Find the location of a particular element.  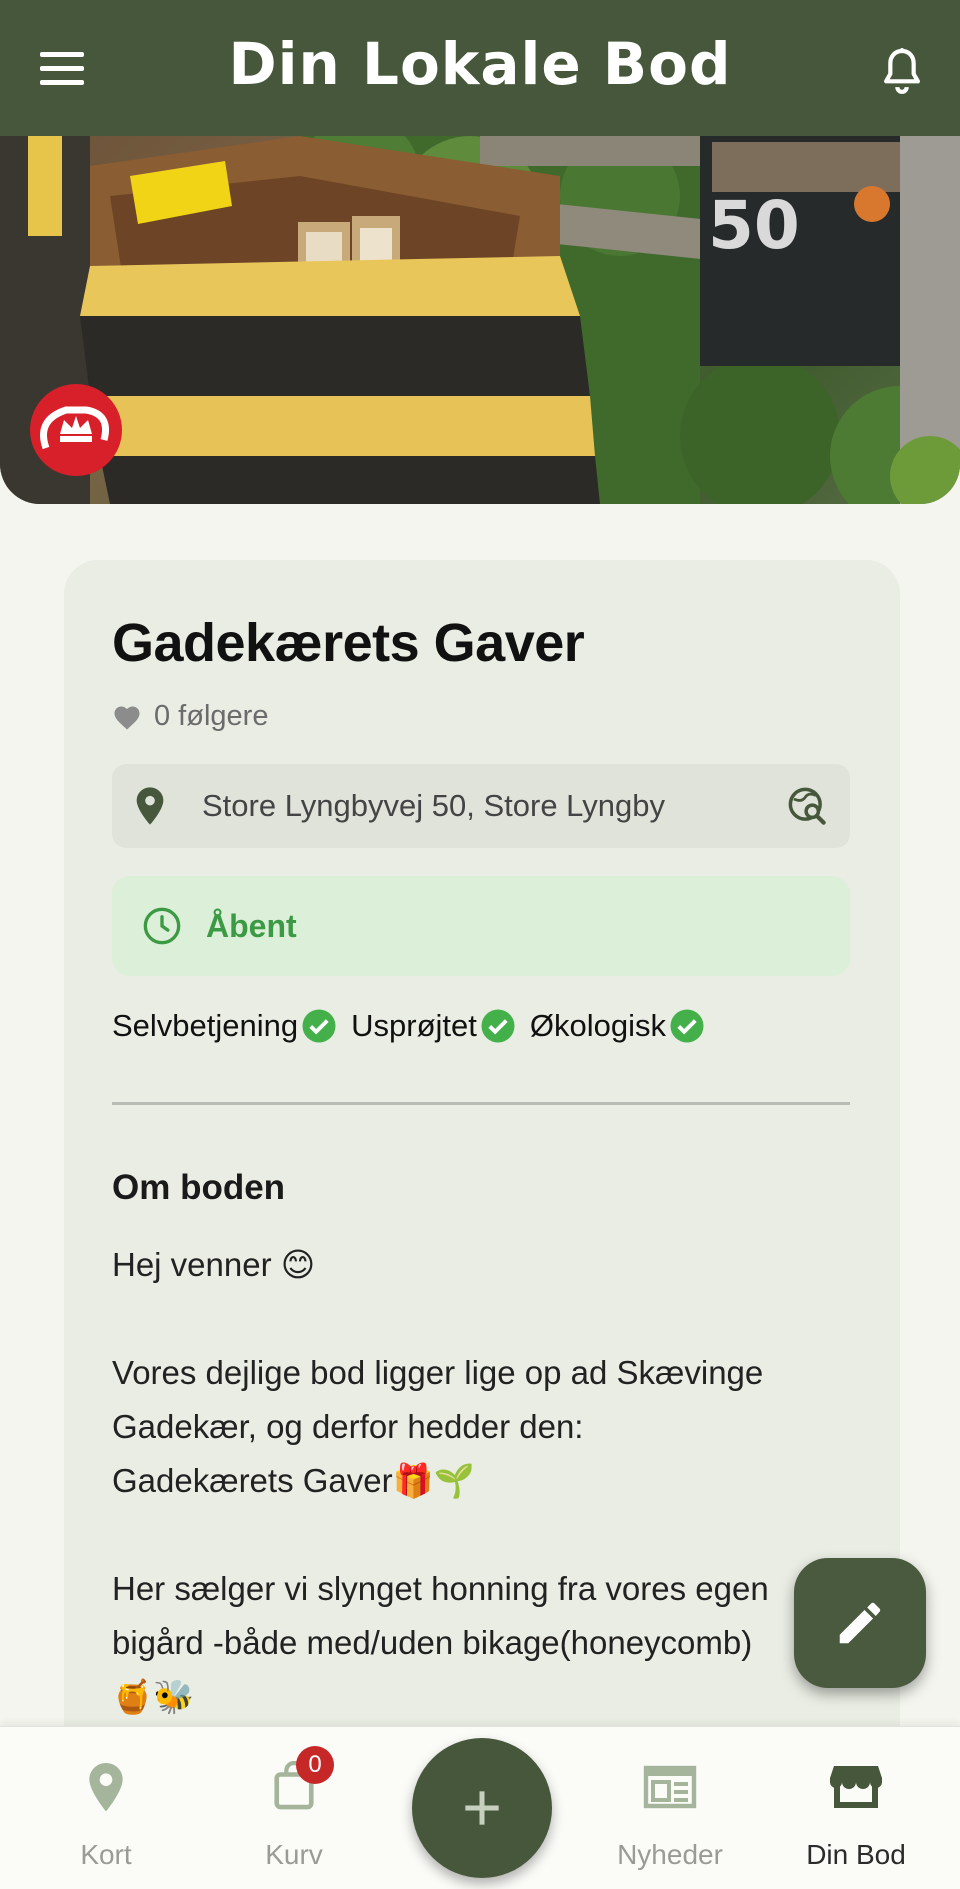

tag-usprojtet: Usprøjtet is located at coordinates (433, 1026).